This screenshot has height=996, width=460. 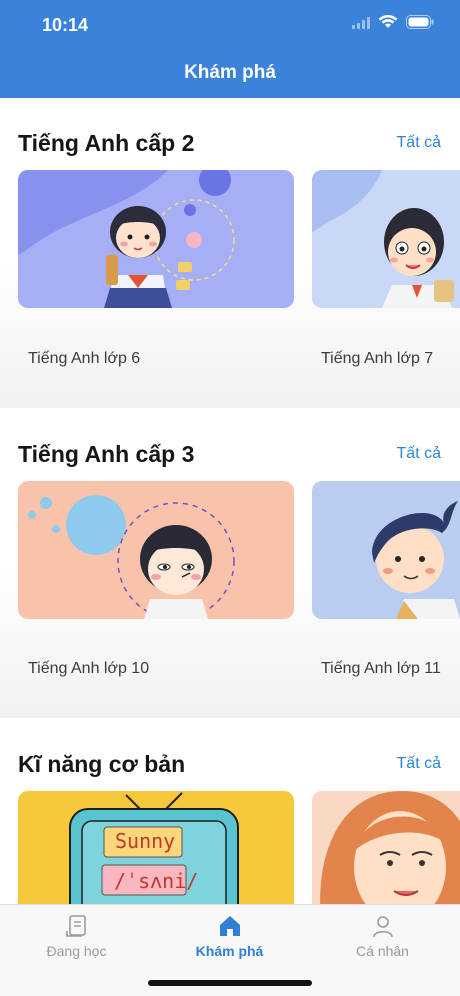 I want to click on course-card-label: Tiếng Anh lớp 10, so click(x=89, y=668).